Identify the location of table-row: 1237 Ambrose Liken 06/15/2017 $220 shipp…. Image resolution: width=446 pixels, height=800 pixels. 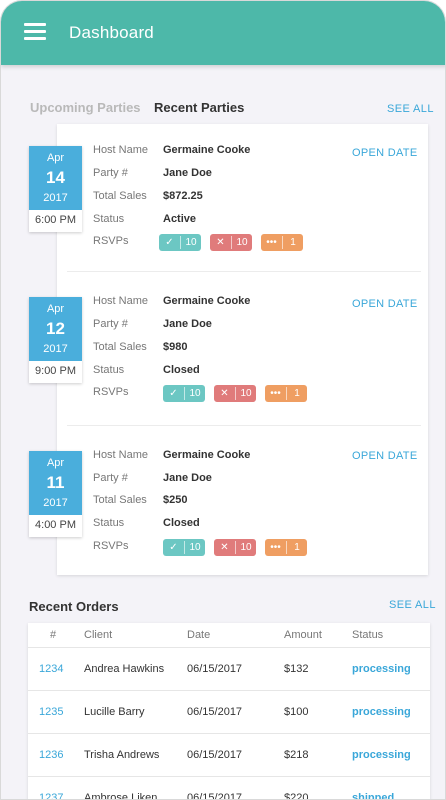
(229, 788).